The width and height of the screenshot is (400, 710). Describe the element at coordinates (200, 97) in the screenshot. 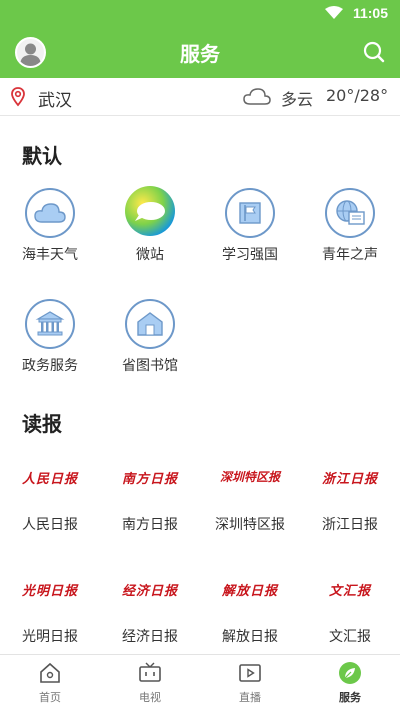

I see `location-weather-bar: 武汉 多云 20°/28°` at that location.